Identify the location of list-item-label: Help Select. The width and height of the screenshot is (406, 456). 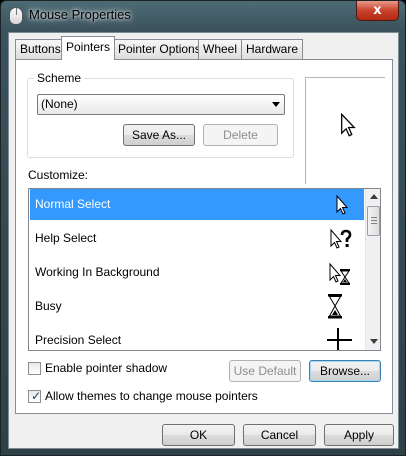
(66, 238).